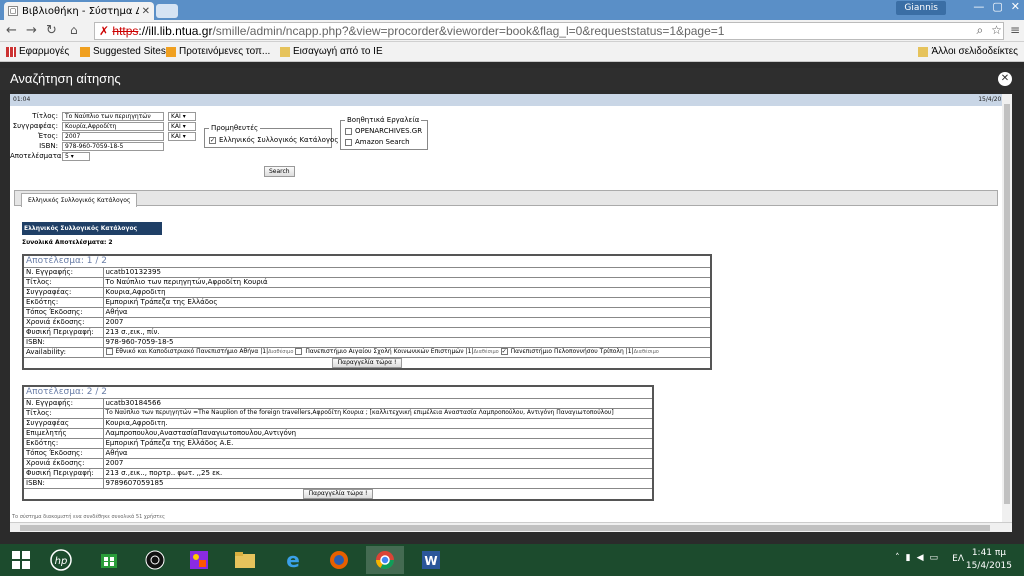  Describe the element at coordinates (385, 560) in the screenshot. I see `chrome-icon` at that location.